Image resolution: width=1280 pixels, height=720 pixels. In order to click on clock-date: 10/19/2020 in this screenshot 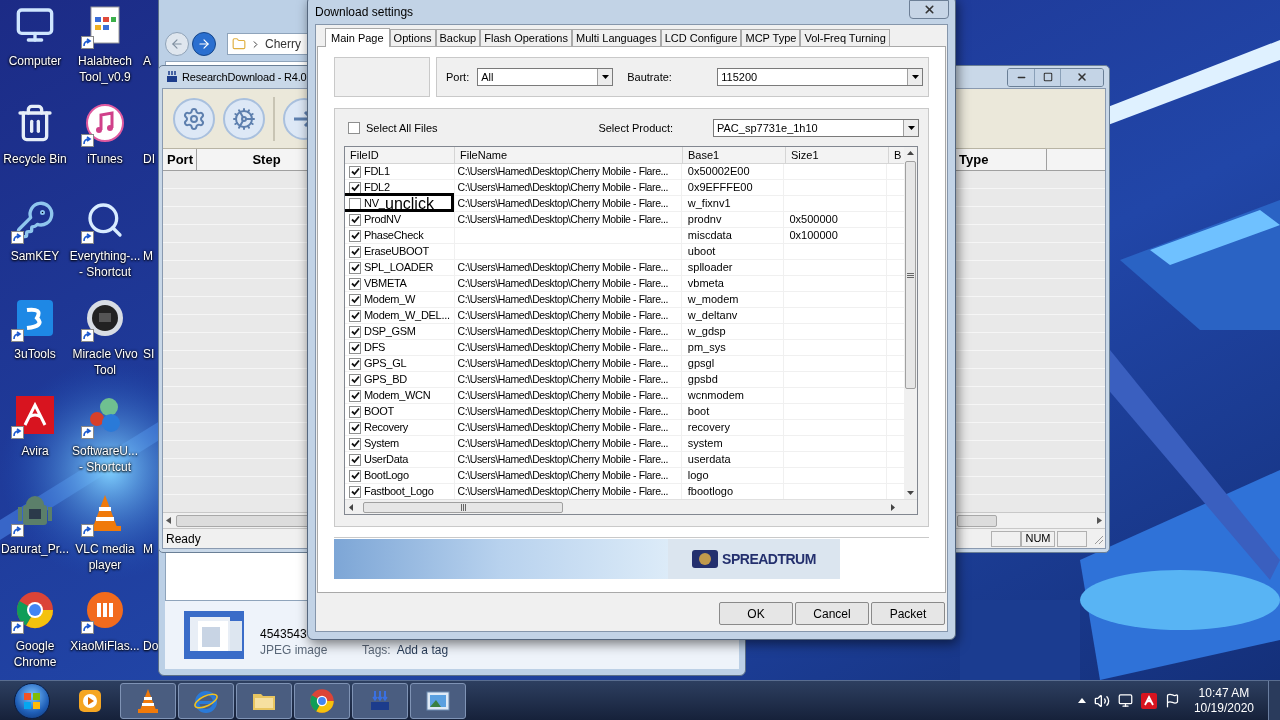, I will do `click(1223, 708)`.